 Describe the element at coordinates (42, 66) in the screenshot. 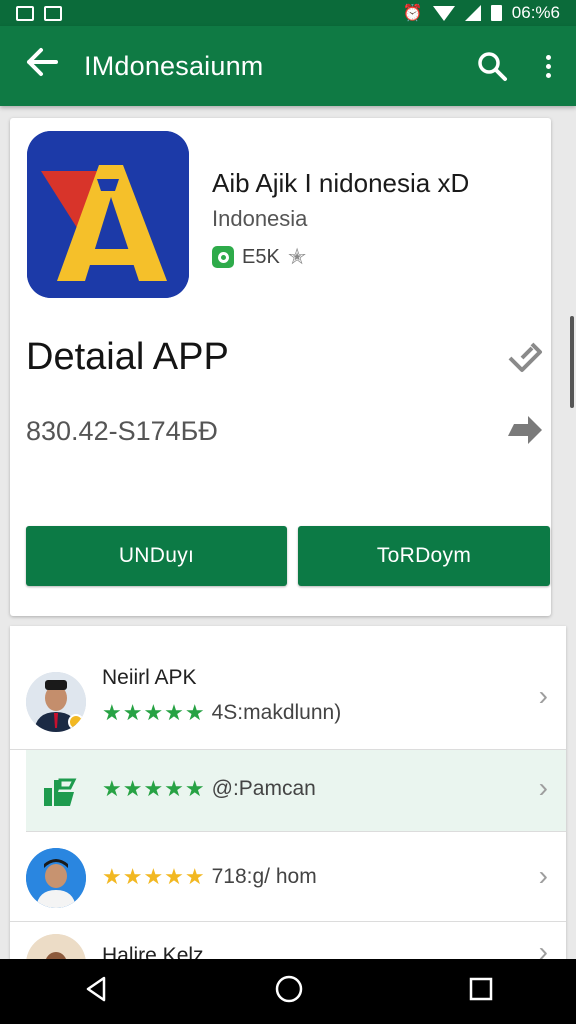

I see `arrow-back-icon` at that location.